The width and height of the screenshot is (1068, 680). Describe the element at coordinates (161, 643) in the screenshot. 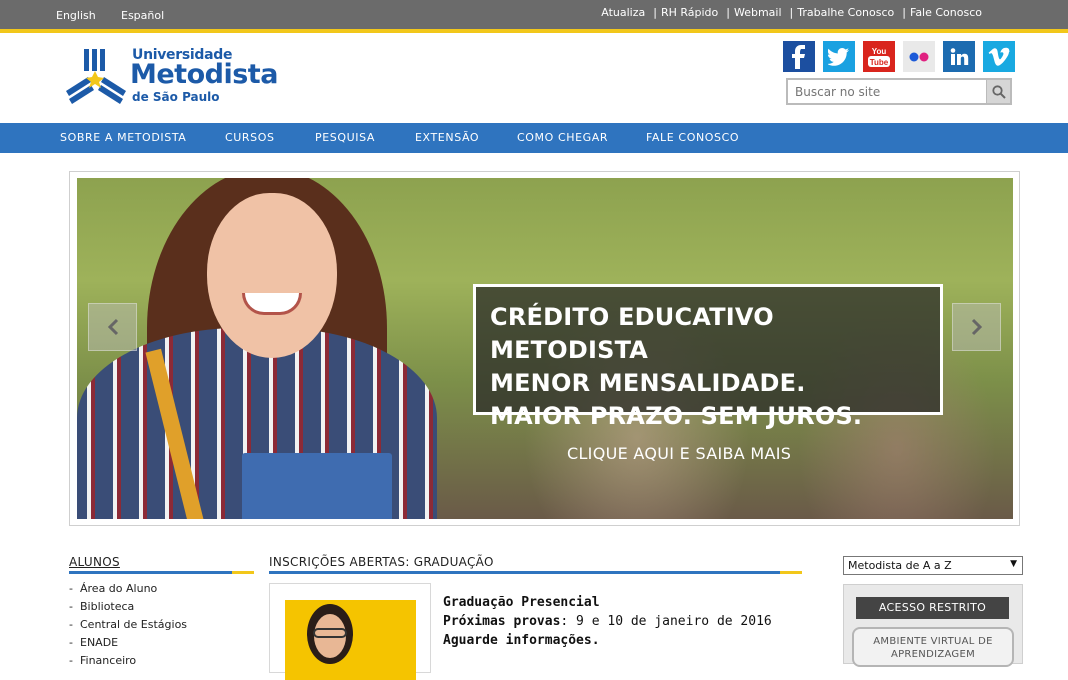

I see `list-item: - ENADE` at that location.